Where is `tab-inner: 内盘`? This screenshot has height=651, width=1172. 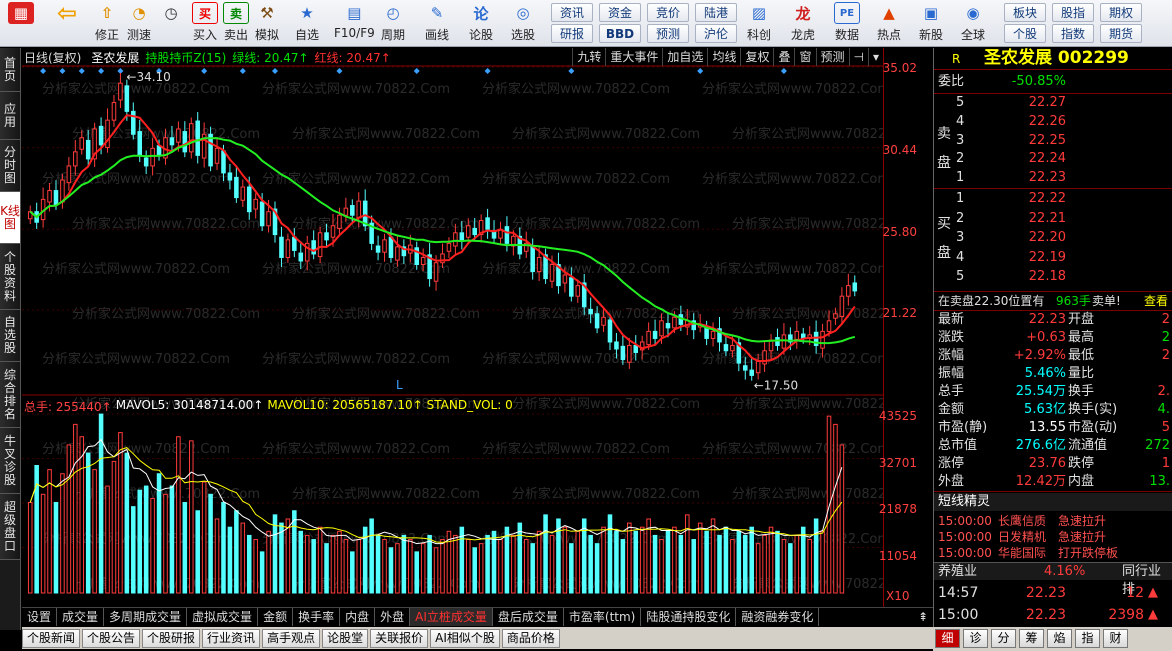 tab-inner: 内盘 is located at coordinates (358, 617).